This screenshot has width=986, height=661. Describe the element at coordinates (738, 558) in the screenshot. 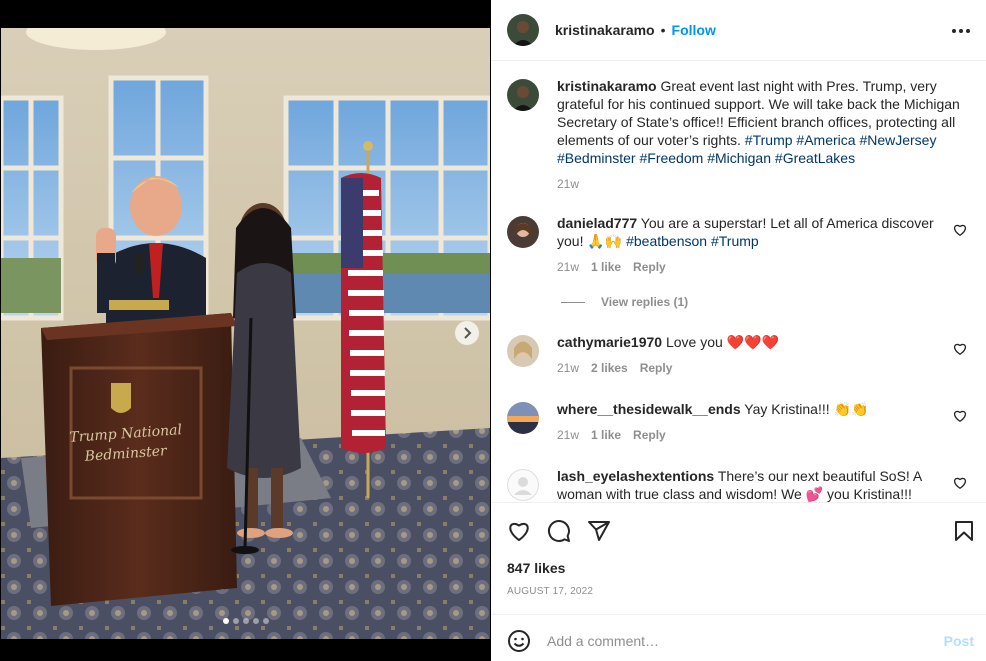

I see `post-actions: 847 likes AUGUST 17, 2022` at that location.